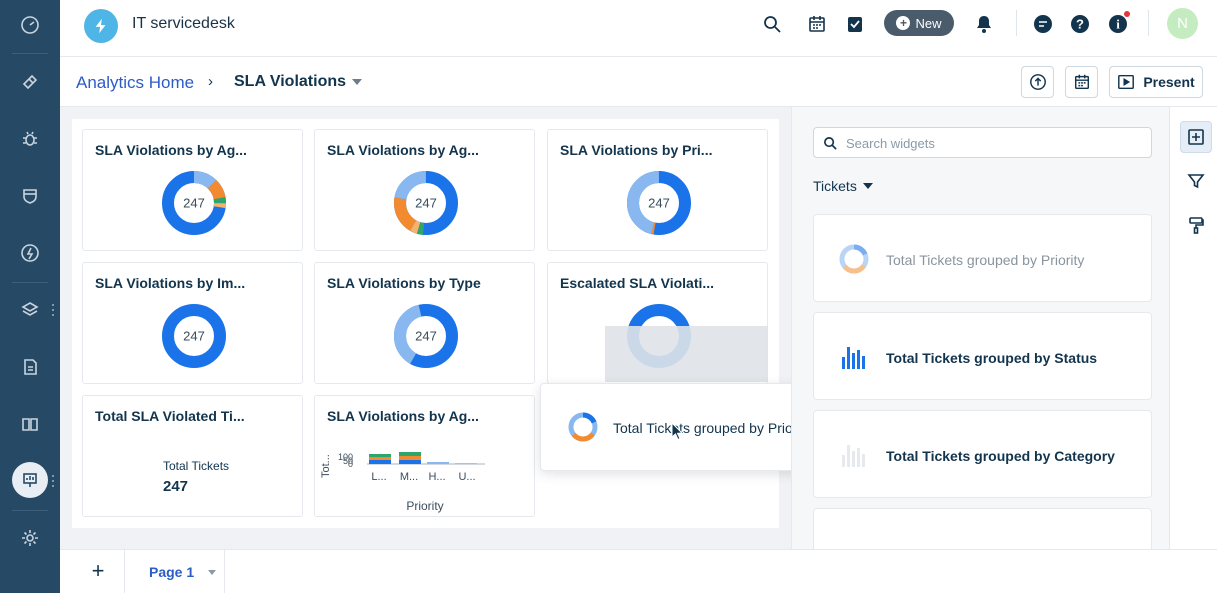 This screenshot has height=593, width=1217. Describe the element at coordinates (1118, 24) in the screenshot. I see `svg-text: i` at that location.